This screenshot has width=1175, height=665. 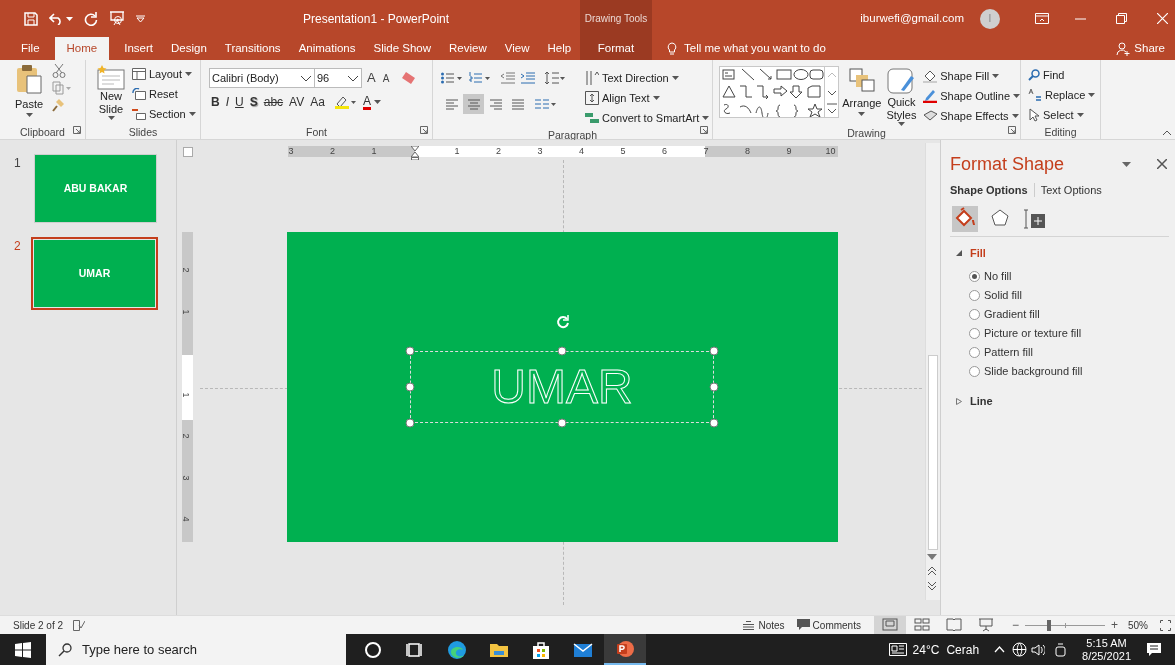 What do you see at coordinates (1106, 643) in the screenshot?
I see `clock-time: 5:15 AM` at bounding box center [1106, 643].